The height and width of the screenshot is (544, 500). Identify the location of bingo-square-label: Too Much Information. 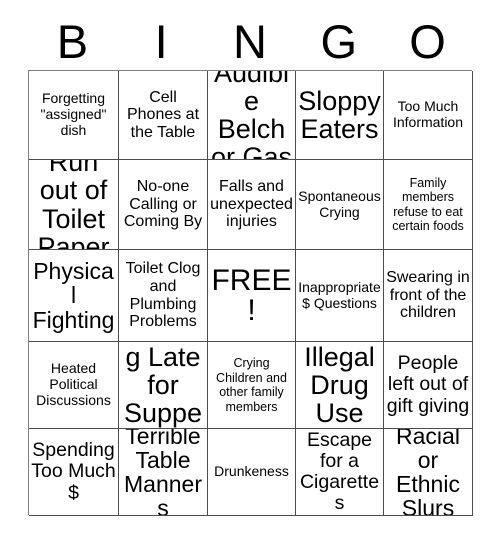
(428, 114).